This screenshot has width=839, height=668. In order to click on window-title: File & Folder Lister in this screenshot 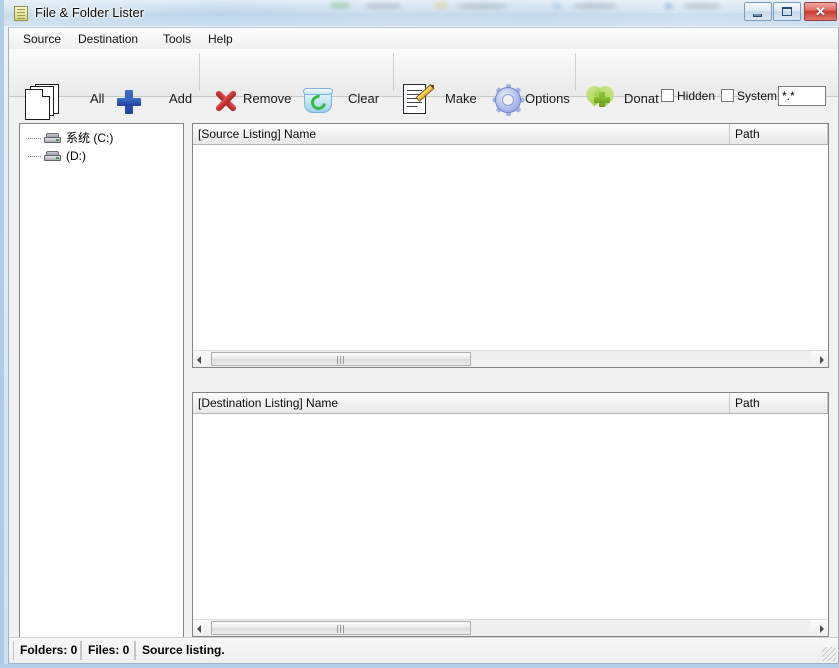, I will do `click(90, 12)`.